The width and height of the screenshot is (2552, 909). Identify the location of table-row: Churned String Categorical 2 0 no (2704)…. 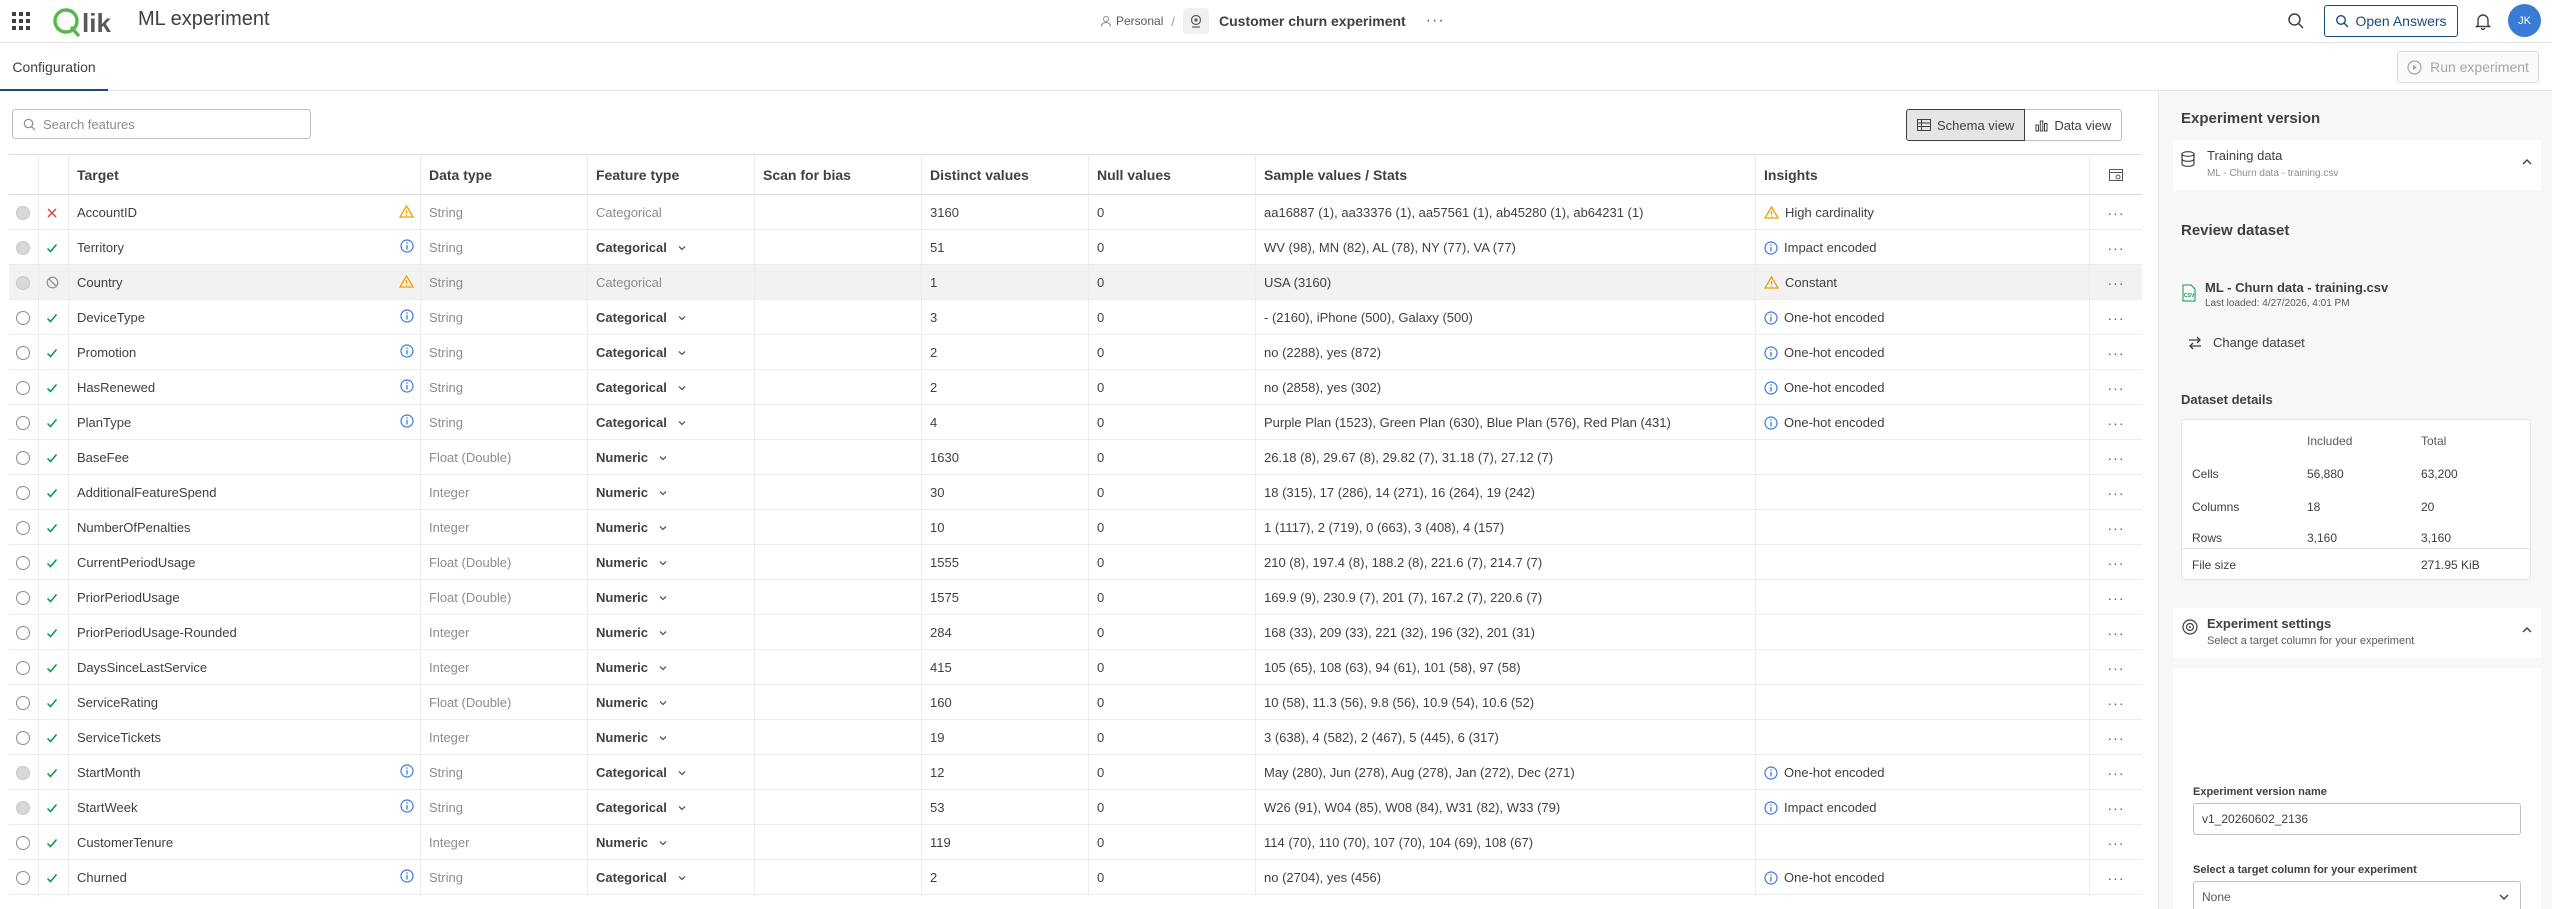
(1075, 877).